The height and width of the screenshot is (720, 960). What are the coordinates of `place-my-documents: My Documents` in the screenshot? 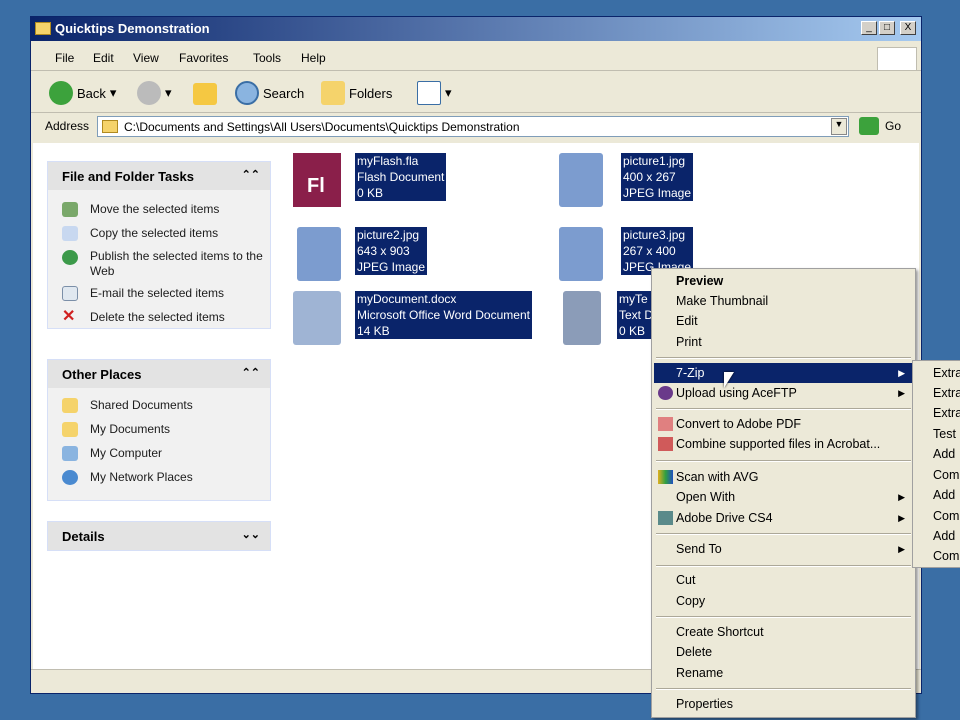 It's located at (159, 430).